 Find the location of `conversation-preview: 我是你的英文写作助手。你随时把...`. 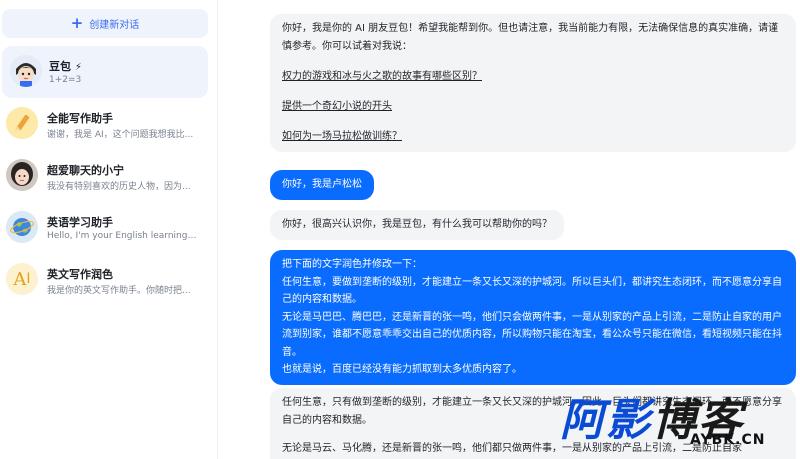

conversation-preview: 我是你的英文写作助手。你随时把... is located at coordinates (119, 291).